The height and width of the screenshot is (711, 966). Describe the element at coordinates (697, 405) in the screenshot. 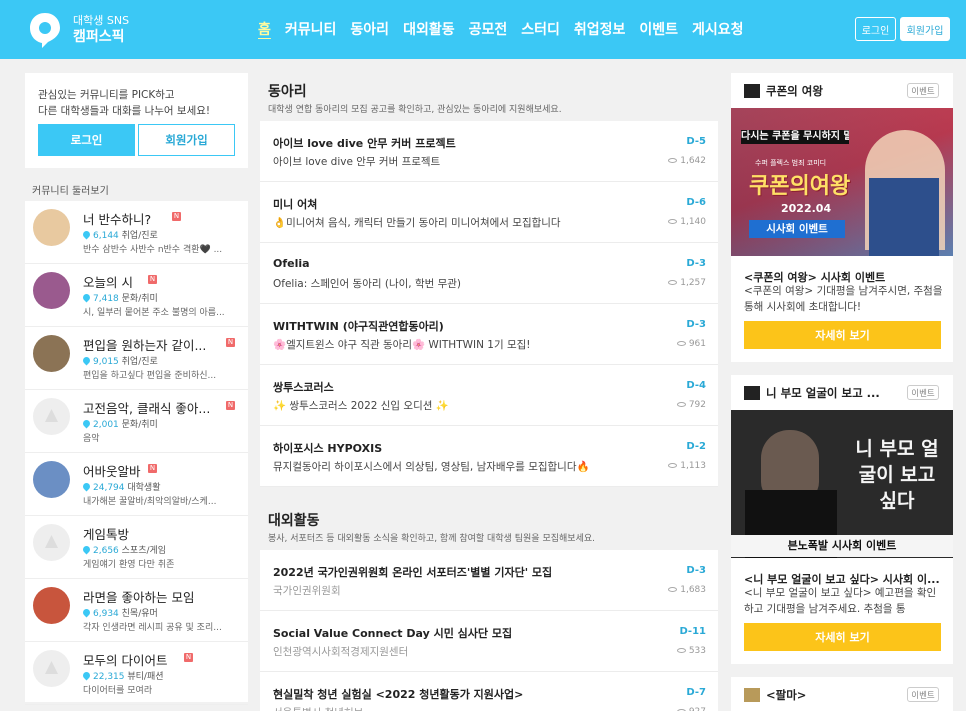

I see `view-count-value: 792` at that location.